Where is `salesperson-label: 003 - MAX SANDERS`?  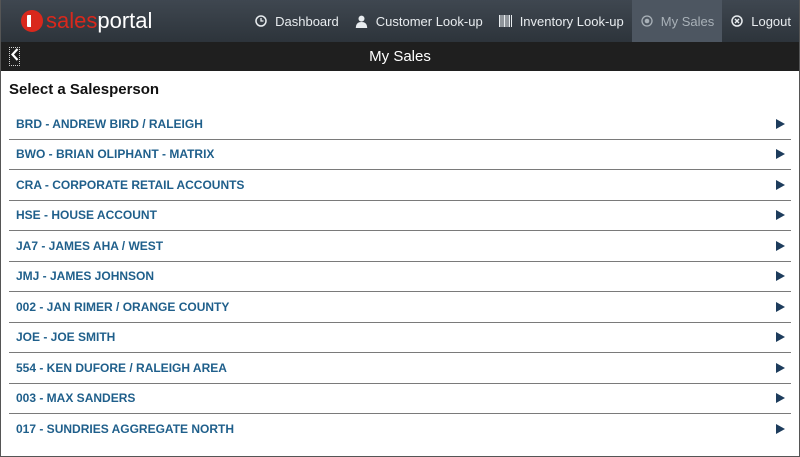
salesperson-label: 003 - MAX SANDERS is located at coordinates (76, 398).